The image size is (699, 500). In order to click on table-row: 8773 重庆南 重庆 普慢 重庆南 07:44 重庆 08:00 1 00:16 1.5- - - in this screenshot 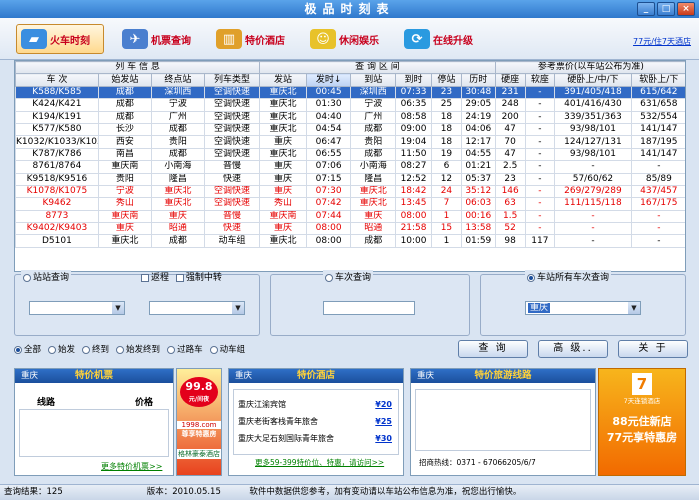, I will do `click(350, 216)`.